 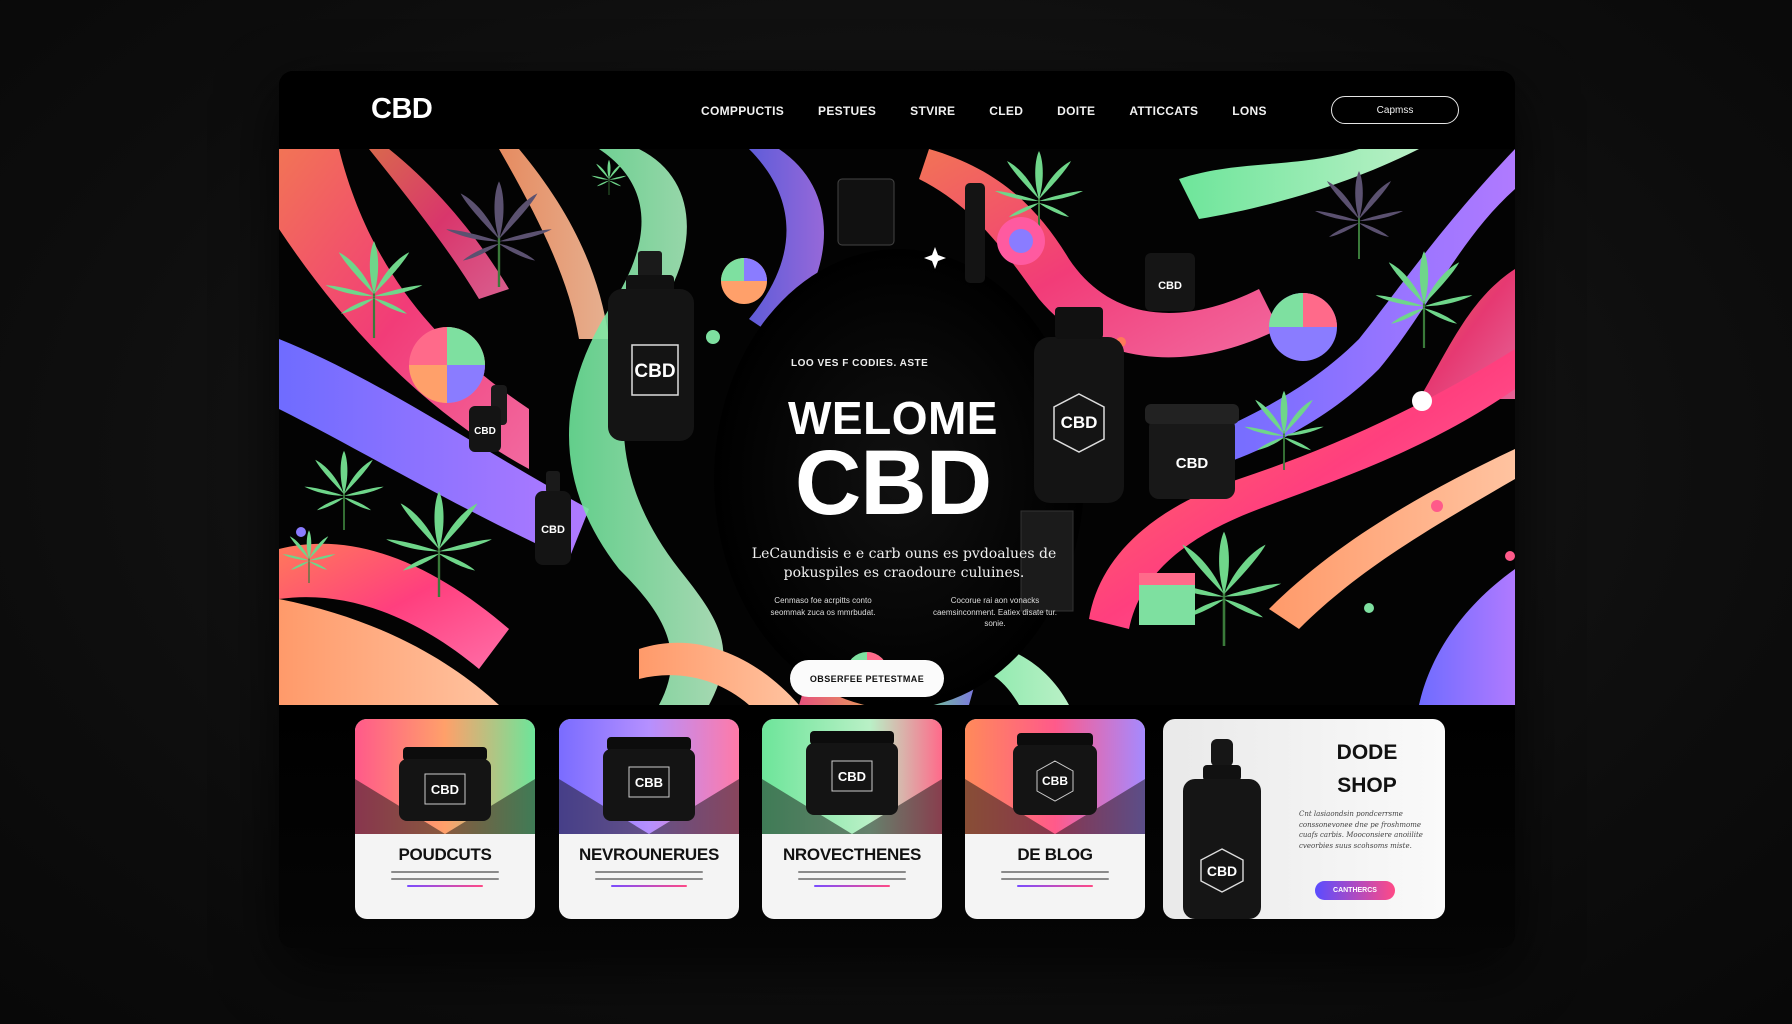 I want to click on bottle-label-right: CBD, so click(x=1079, y=422).